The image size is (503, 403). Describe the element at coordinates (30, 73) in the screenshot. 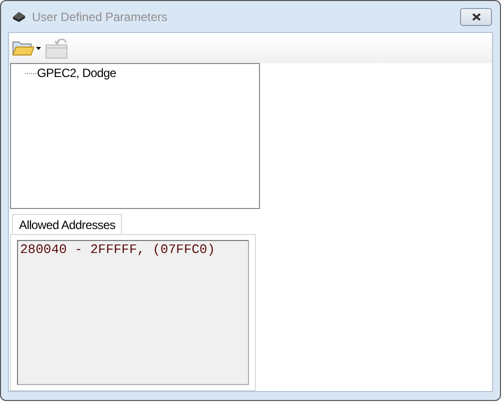

I see `tree-line` at that location.